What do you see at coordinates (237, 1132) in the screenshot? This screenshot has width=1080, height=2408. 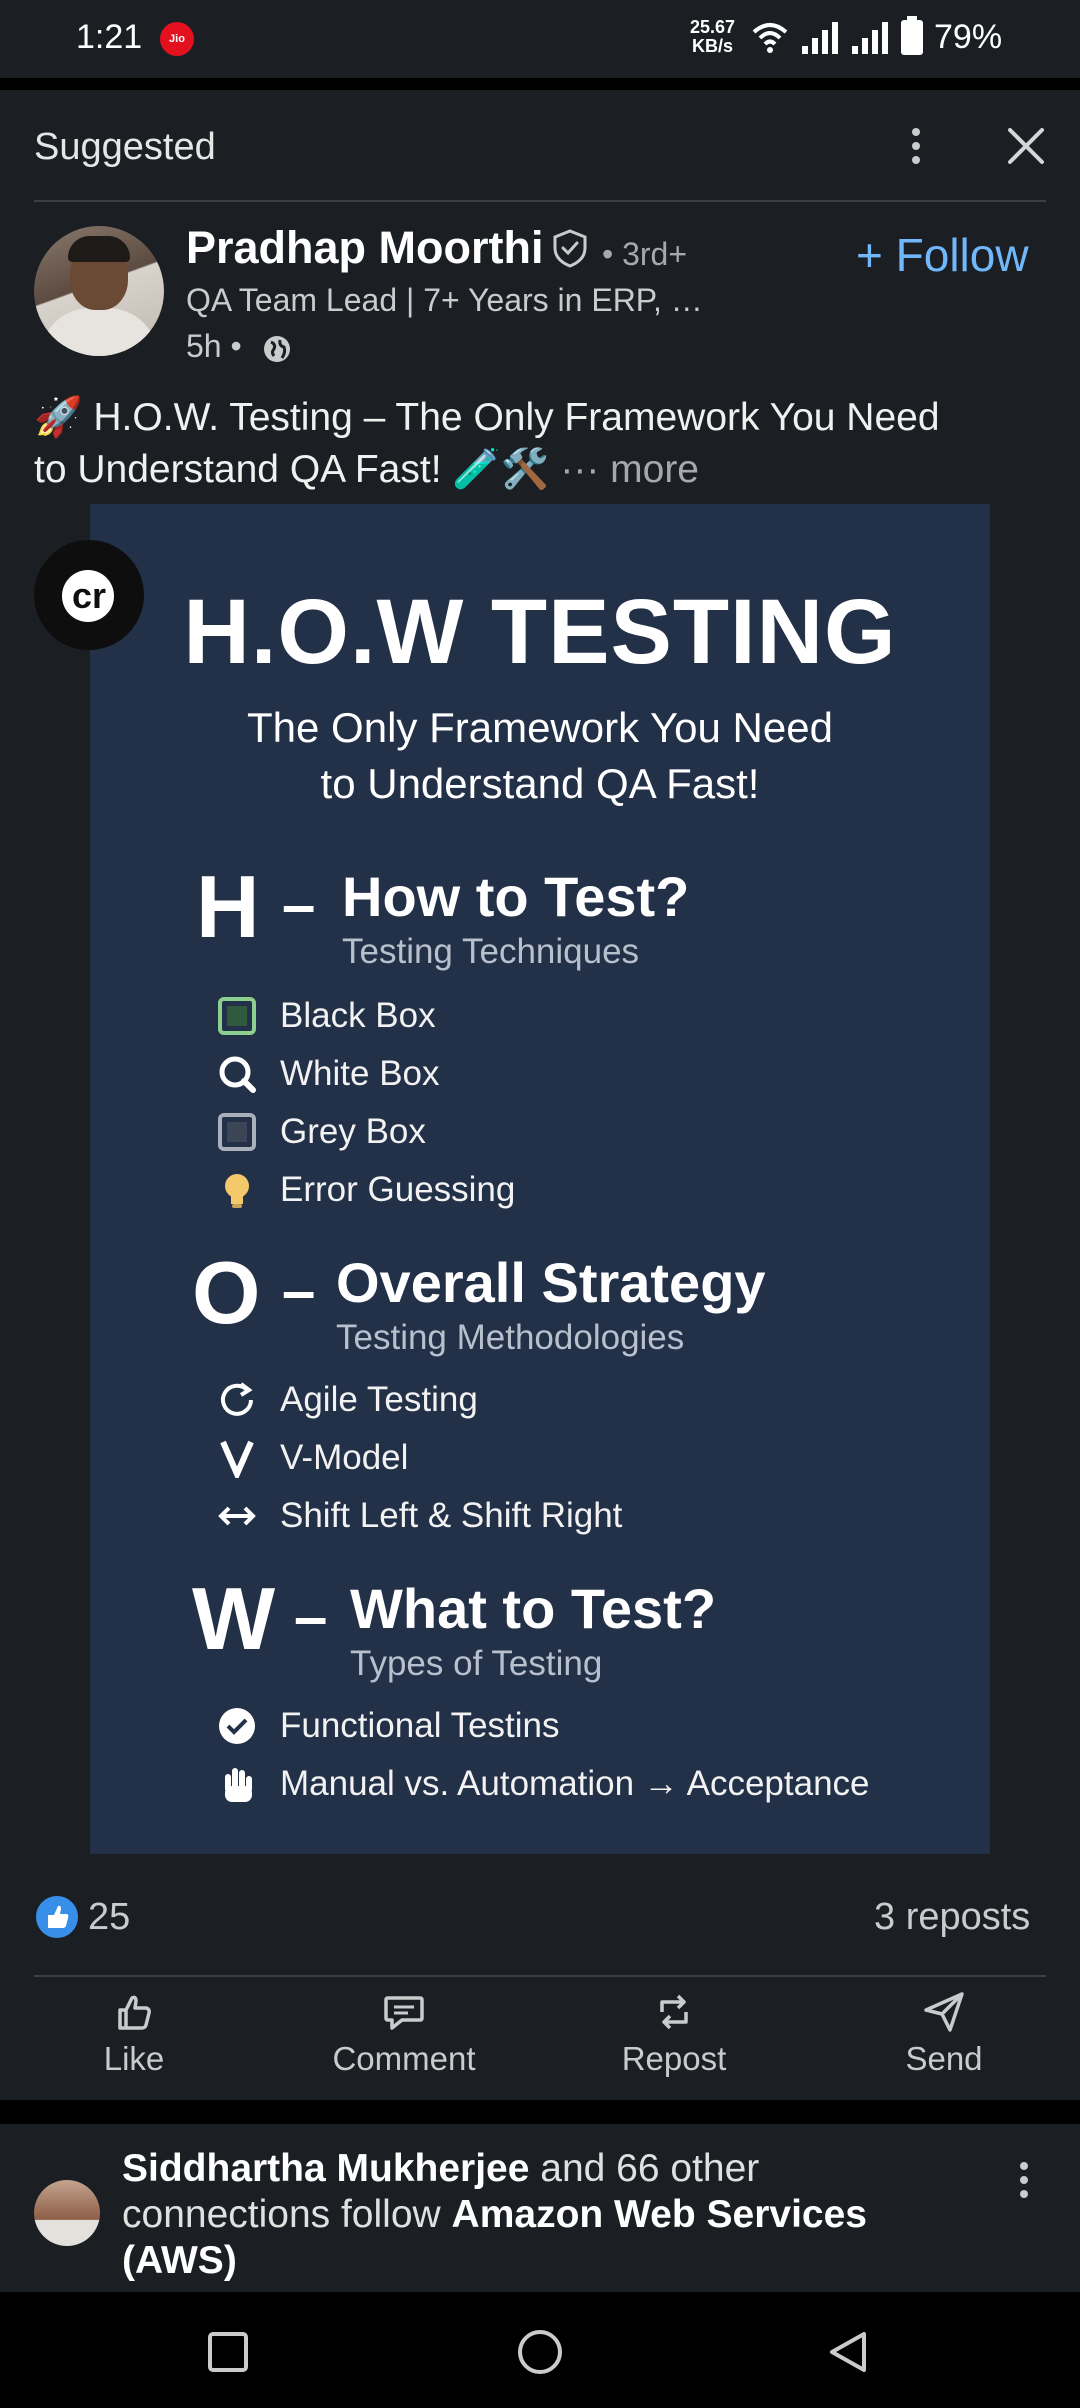 I see `grey-square-icon` at bounding box center [237, 1132].